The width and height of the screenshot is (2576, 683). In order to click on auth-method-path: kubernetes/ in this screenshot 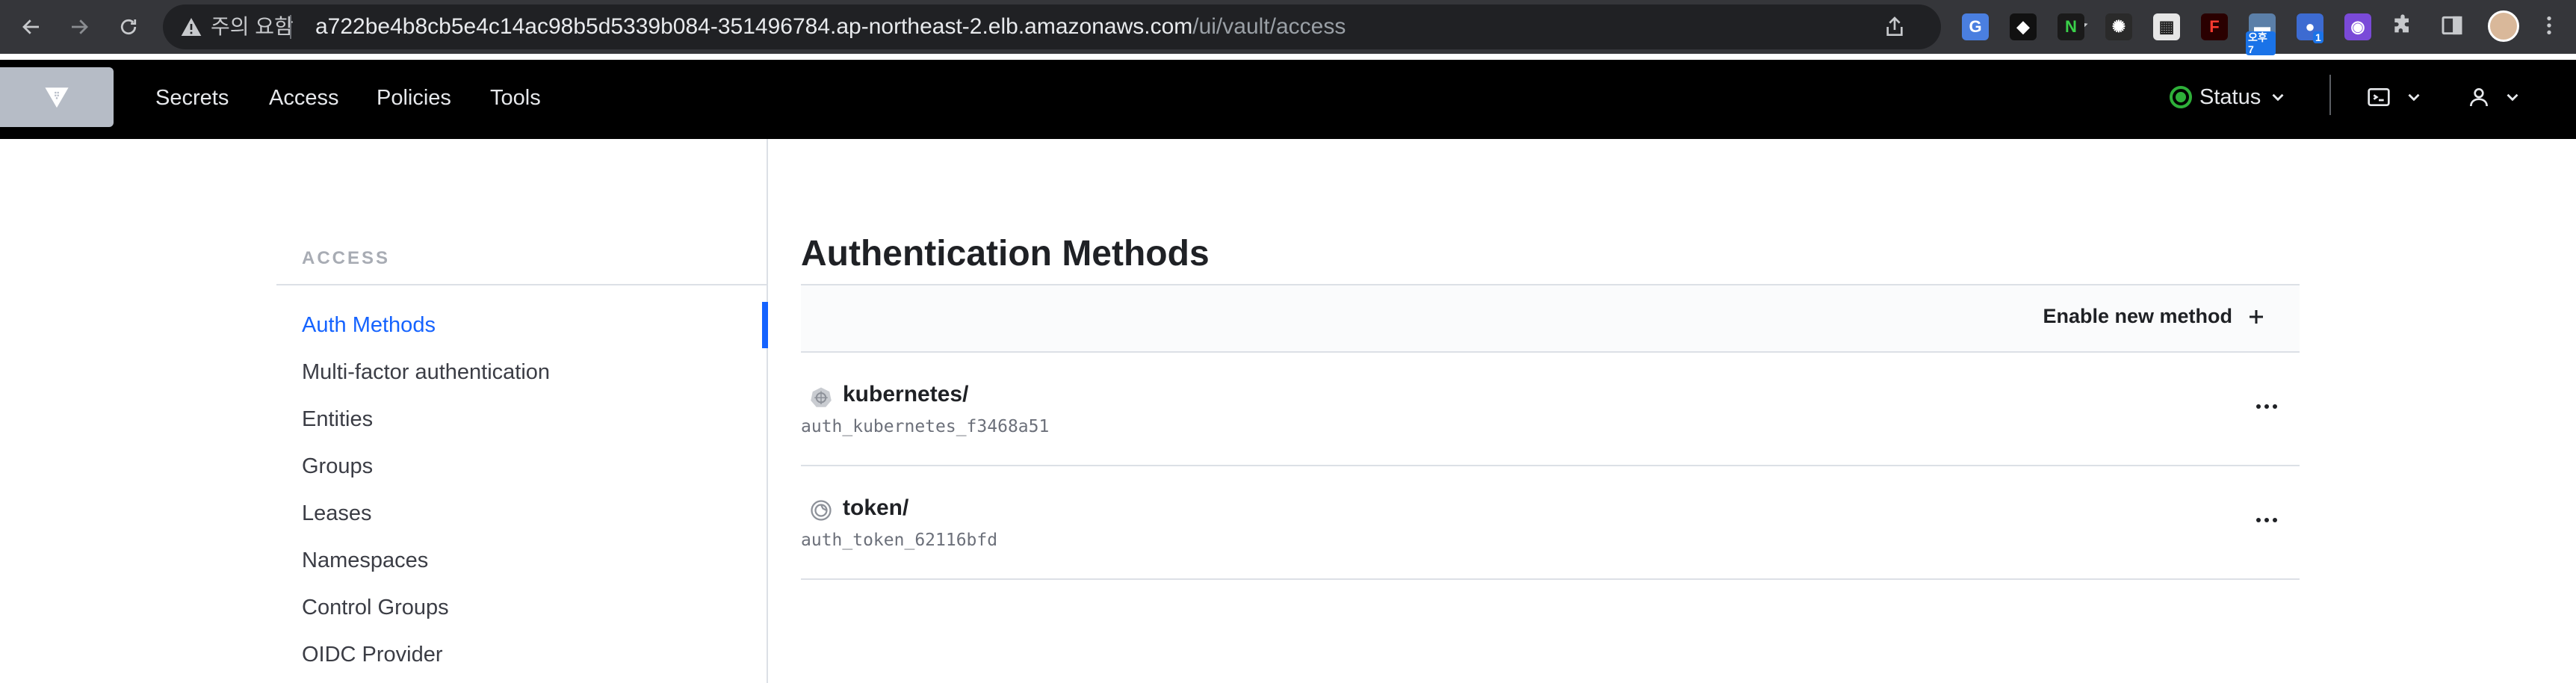, I will do `click(905, 395)`.